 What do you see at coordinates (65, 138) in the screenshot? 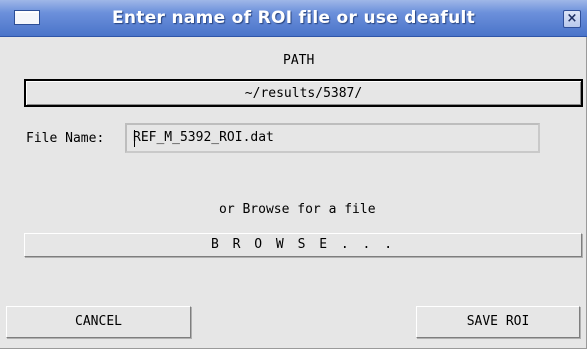
I see `file-name-label: File Name:` at bounding box center [65, 138].